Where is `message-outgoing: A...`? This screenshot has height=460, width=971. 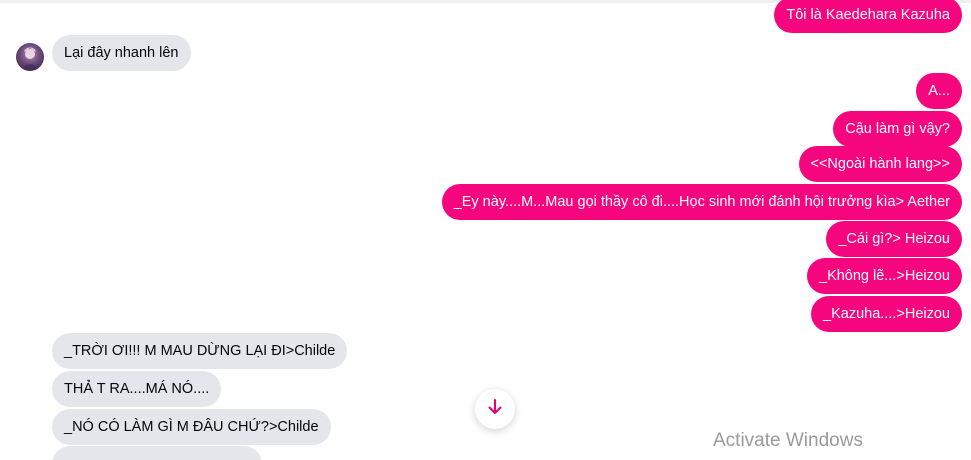
message-outgoing: A... is located at coordinates (939, 91).